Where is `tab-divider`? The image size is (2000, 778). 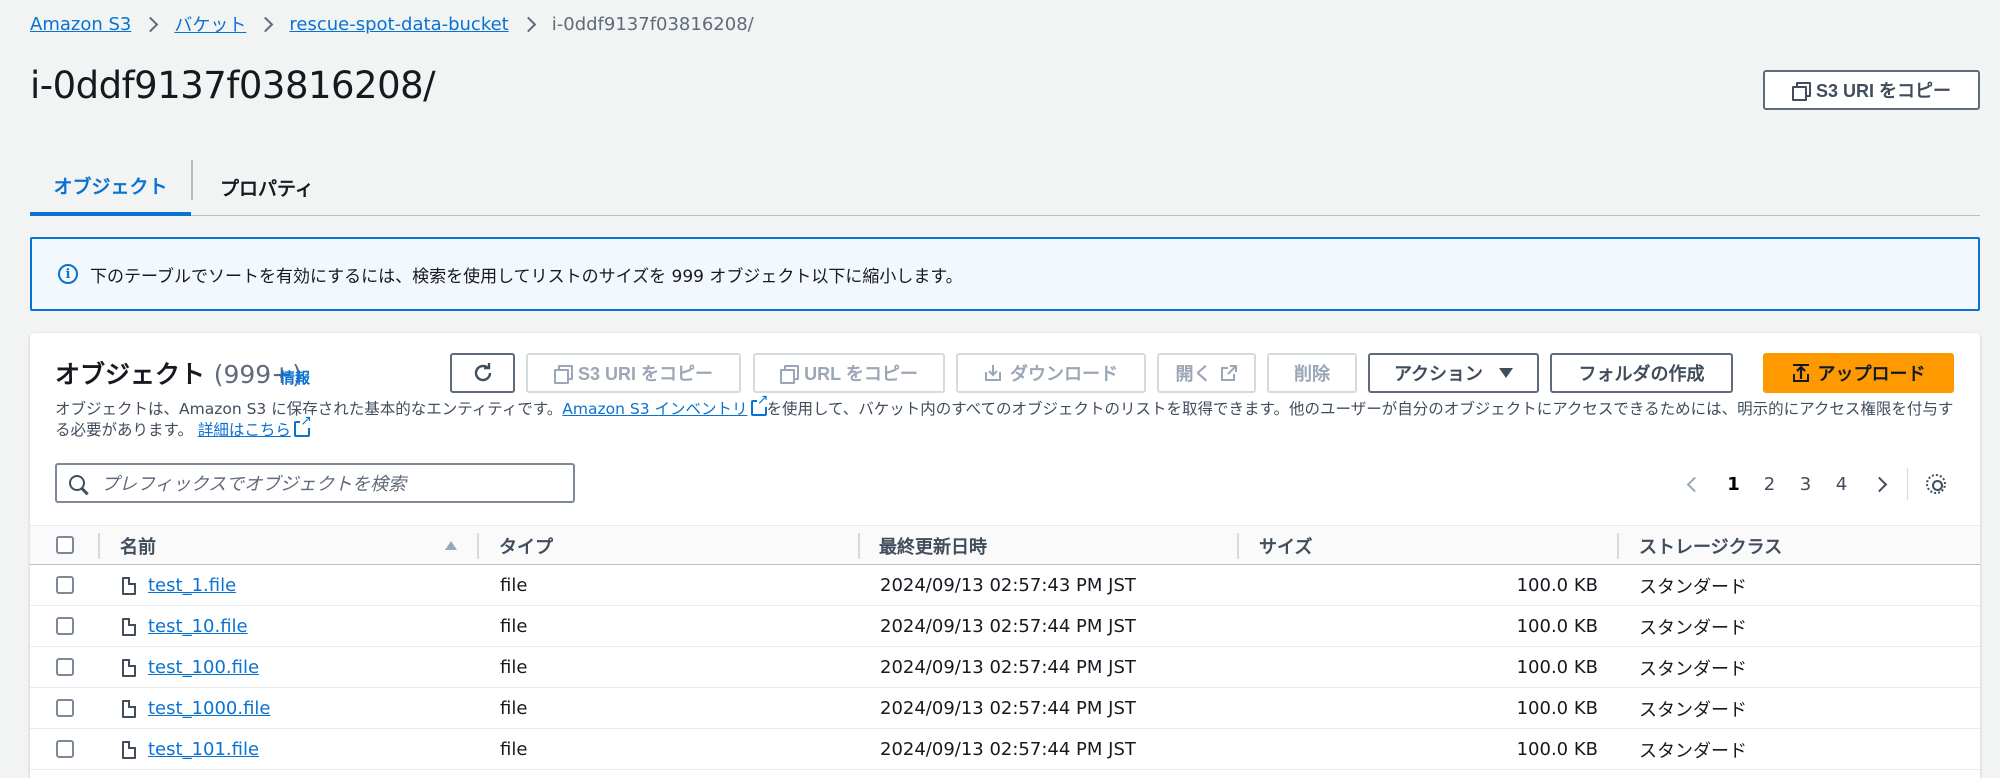
tab-divider is located at coordinates (192, 180).